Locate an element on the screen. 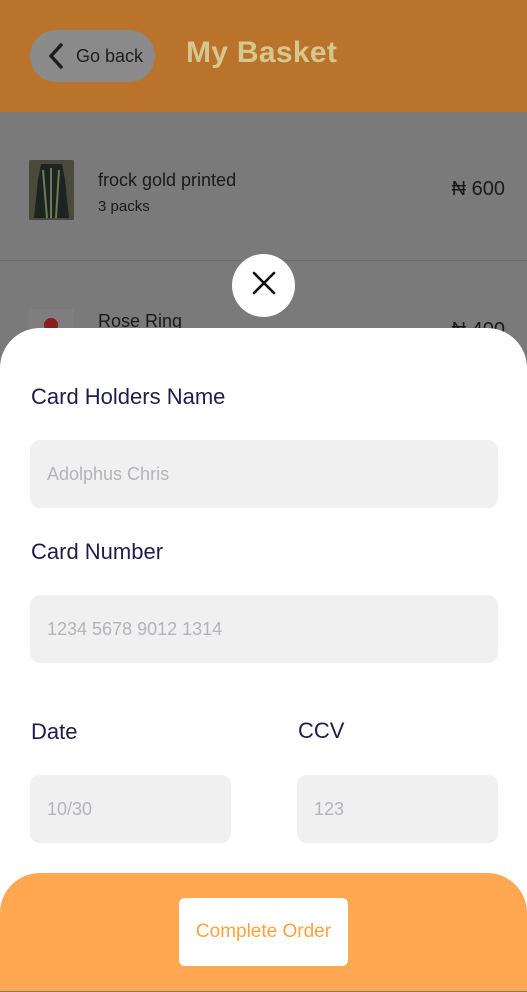 This screenshot has width=527, height=992. card-holder-field is located at coordinates (264, 474).